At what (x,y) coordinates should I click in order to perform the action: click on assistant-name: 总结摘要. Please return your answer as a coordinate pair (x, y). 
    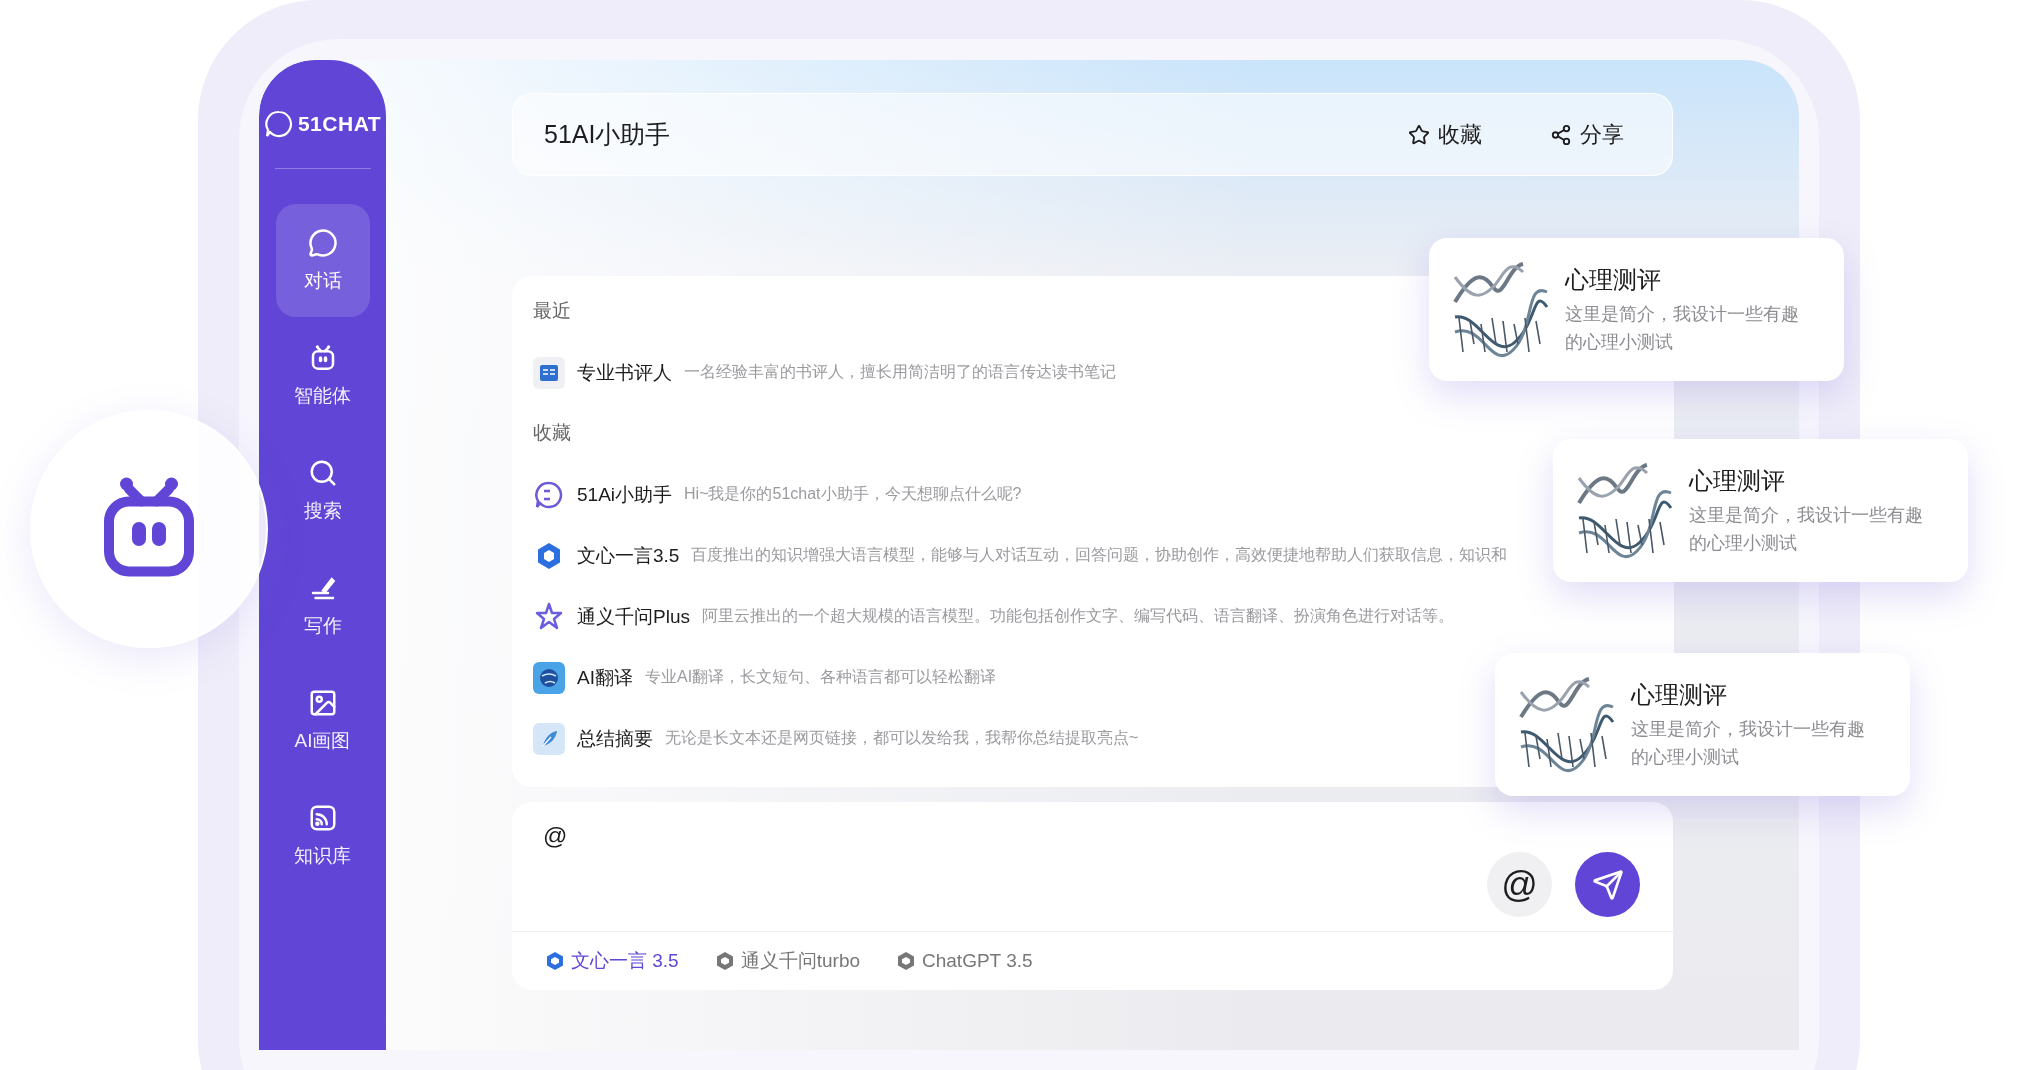
    Looking at the image, I should click on (615, 738).